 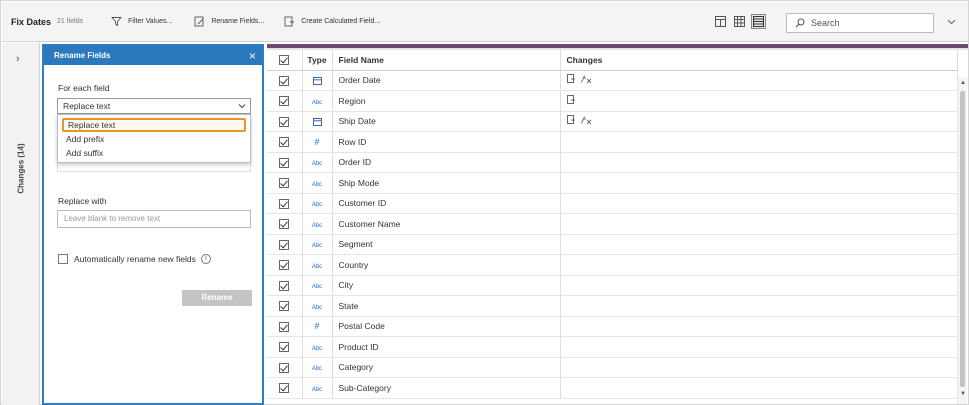 I want to click on field-name-cell: Order Date, so click(x=446, y=80).